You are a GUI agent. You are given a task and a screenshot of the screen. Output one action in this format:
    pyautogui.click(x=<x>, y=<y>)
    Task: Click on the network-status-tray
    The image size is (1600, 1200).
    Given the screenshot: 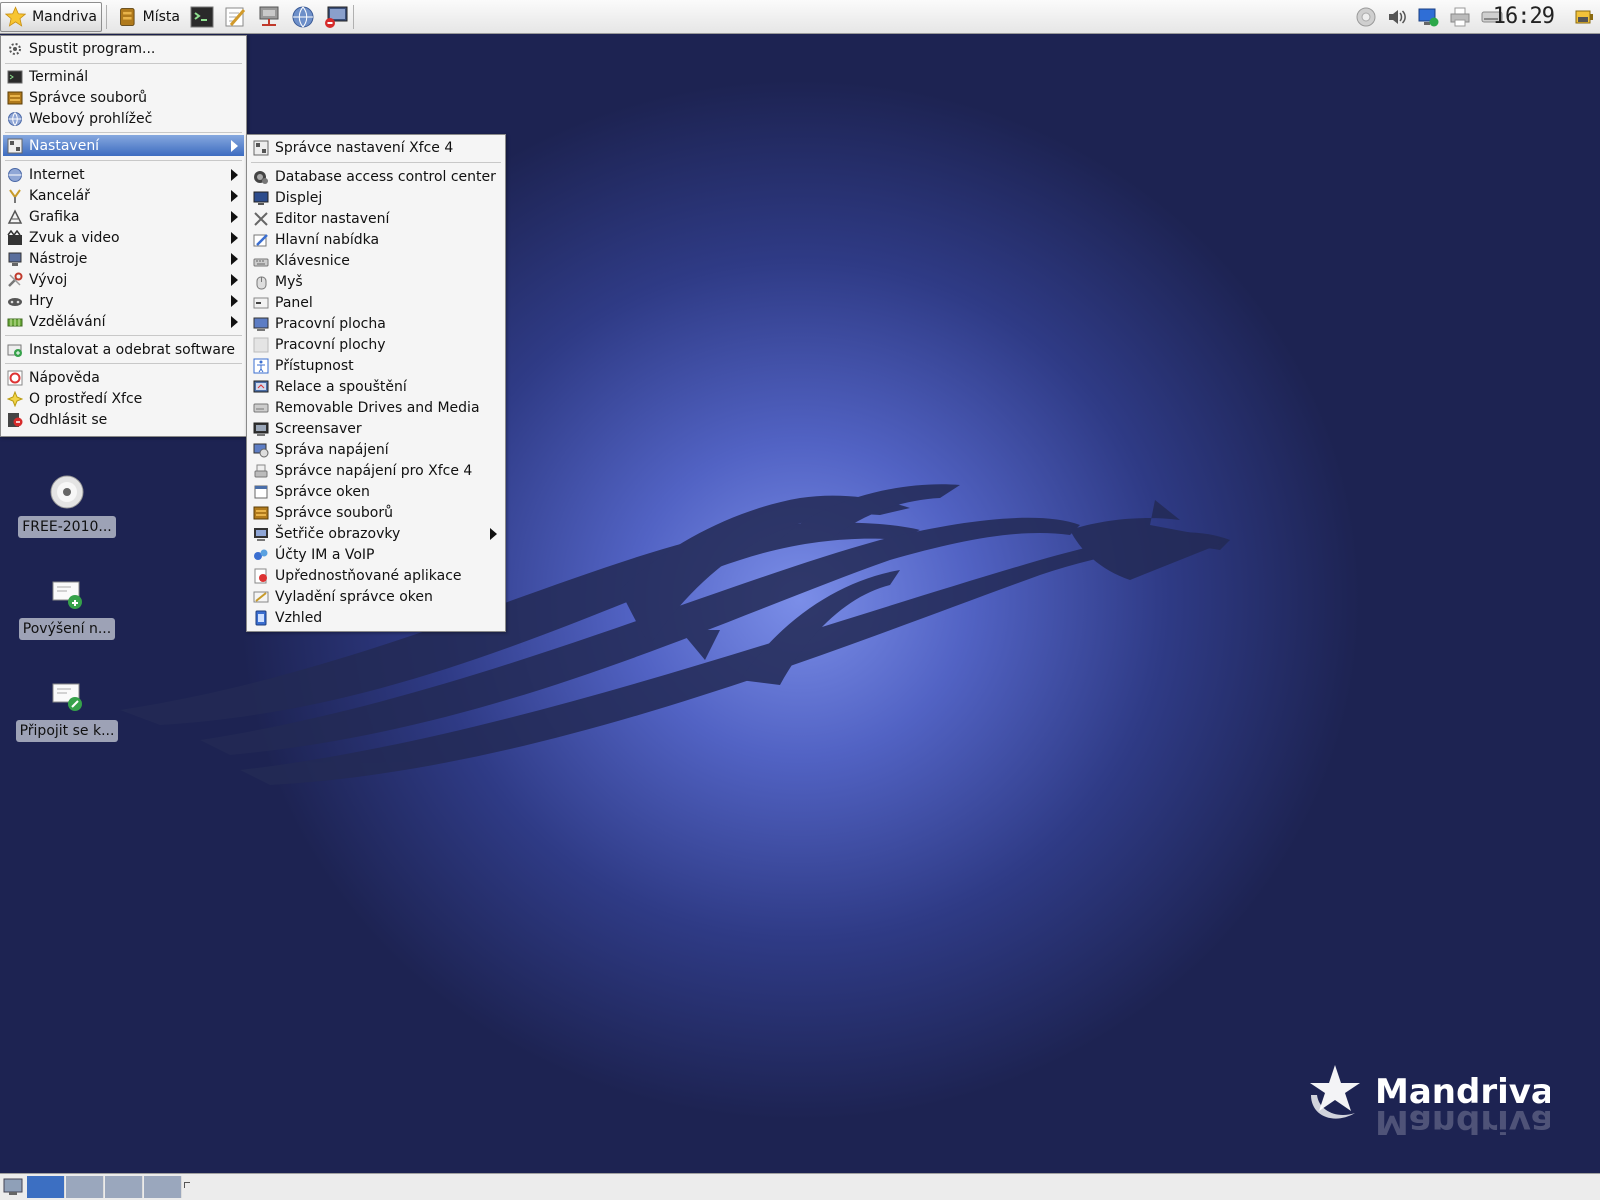 What is the action you would take?
    pyautogui.click(x=1428, y=17)
    